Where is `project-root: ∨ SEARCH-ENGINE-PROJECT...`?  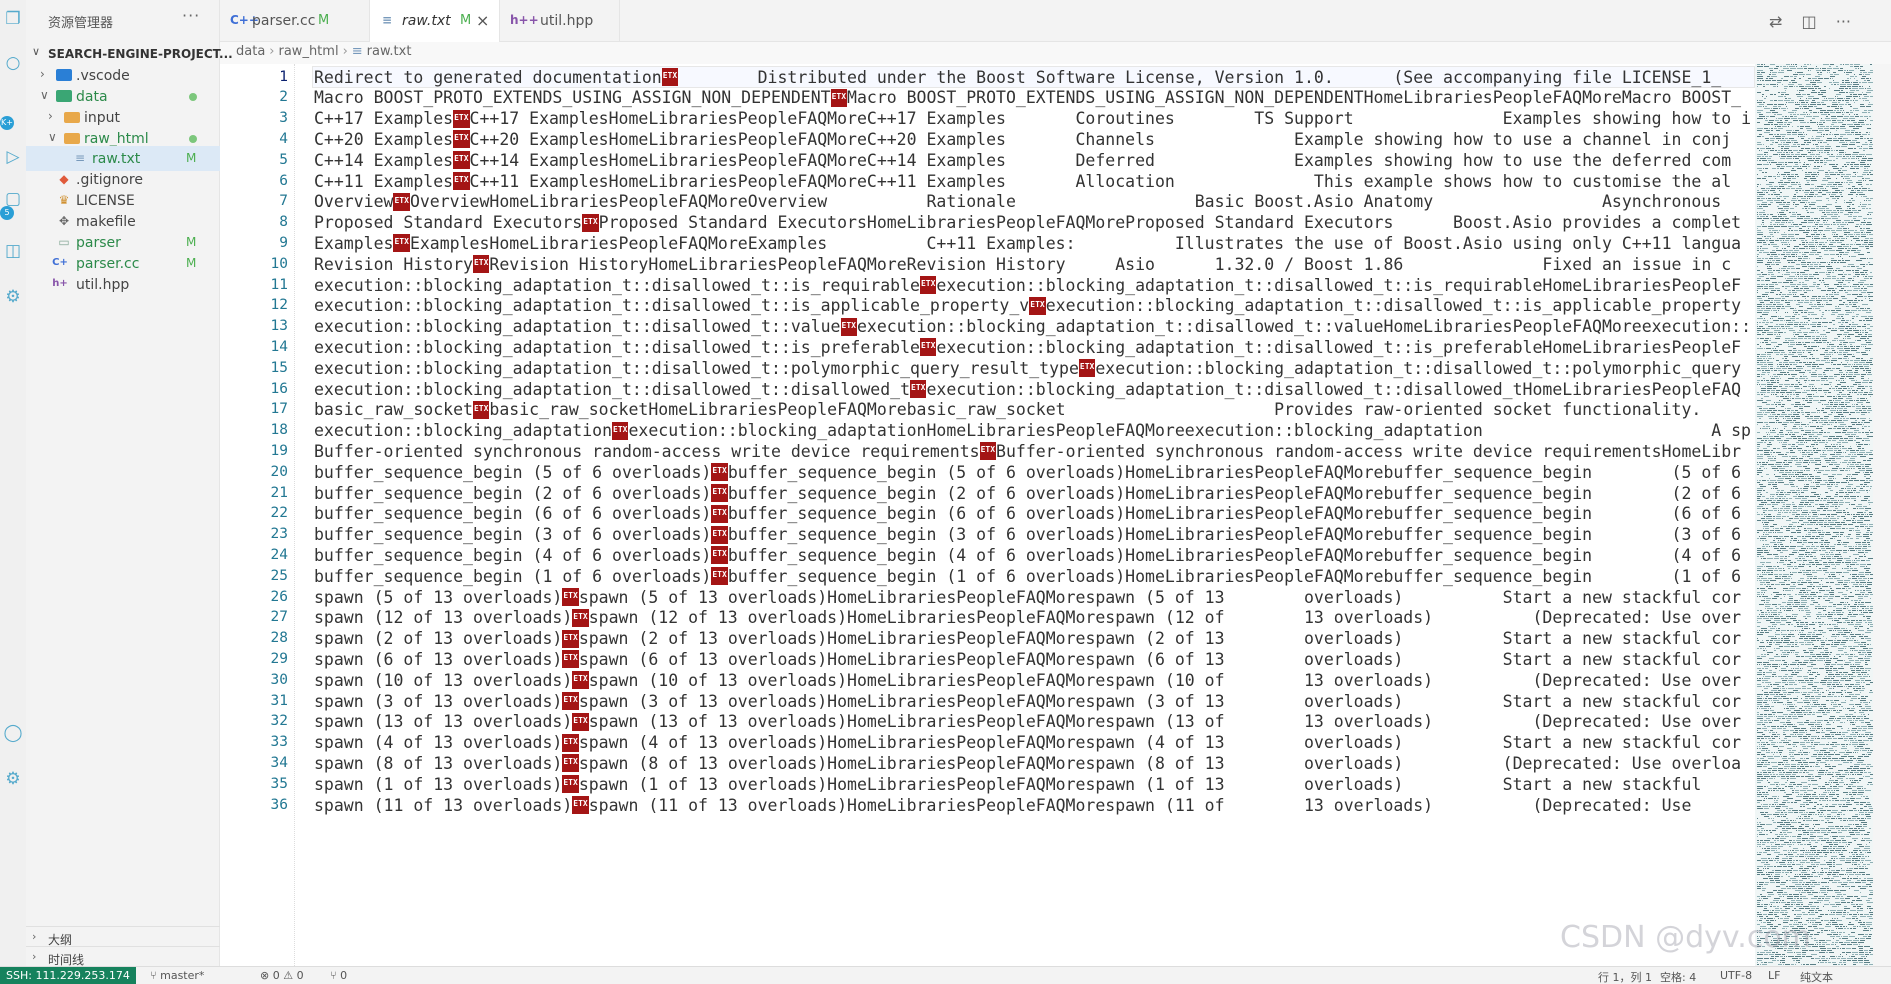 project-root: ∨ SEARCH-ENGINE-PROJECT... is located at coordinates (129, 54).